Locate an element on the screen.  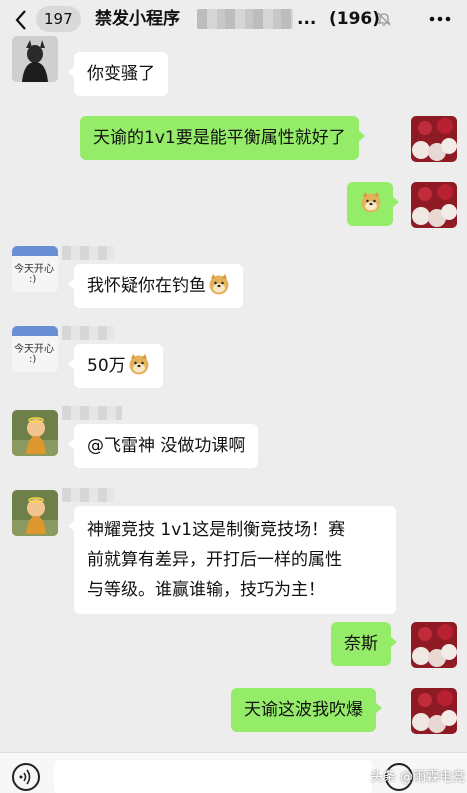
message-bubble: 我怀疑你在钓鱼 is located at coordinates (155, 286).